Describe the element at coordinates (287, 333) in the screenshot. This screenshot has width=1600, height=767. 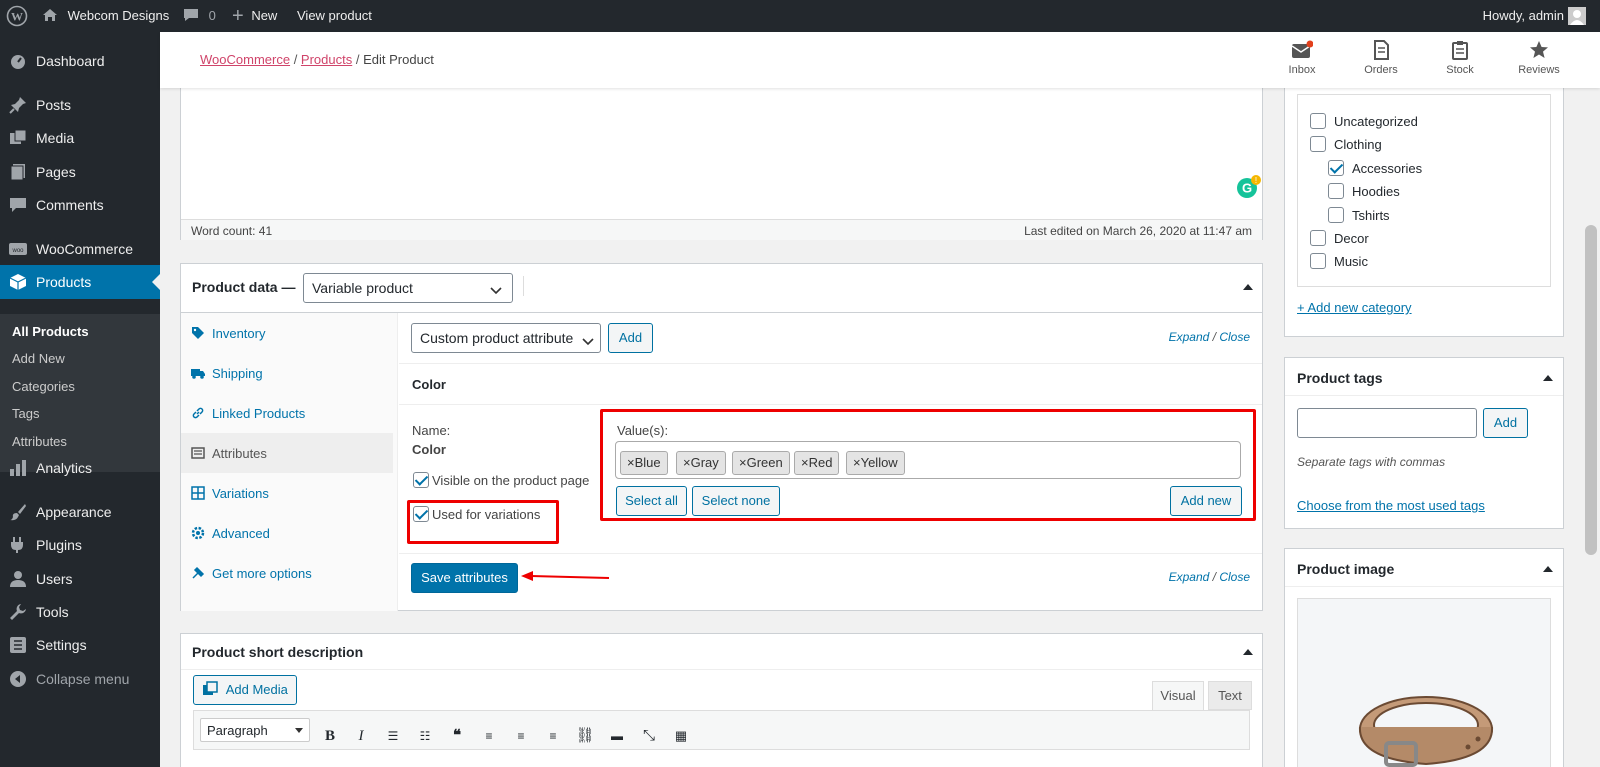
I see `tab-inventory: Inventory` at that location.